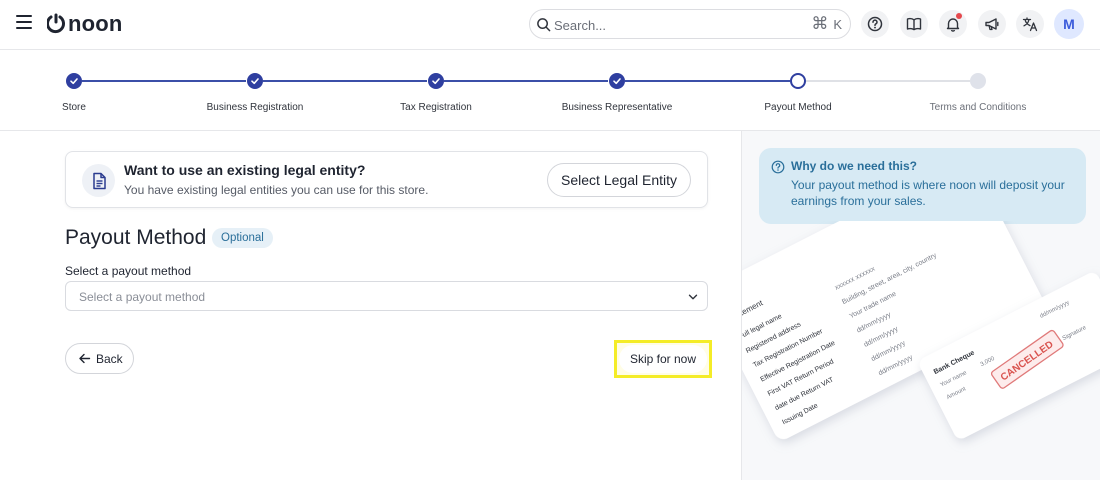  What do you see at coordinates (778, 167) in the screenshot?
I see `help-circle-icon` at bounding box center [778, 167].